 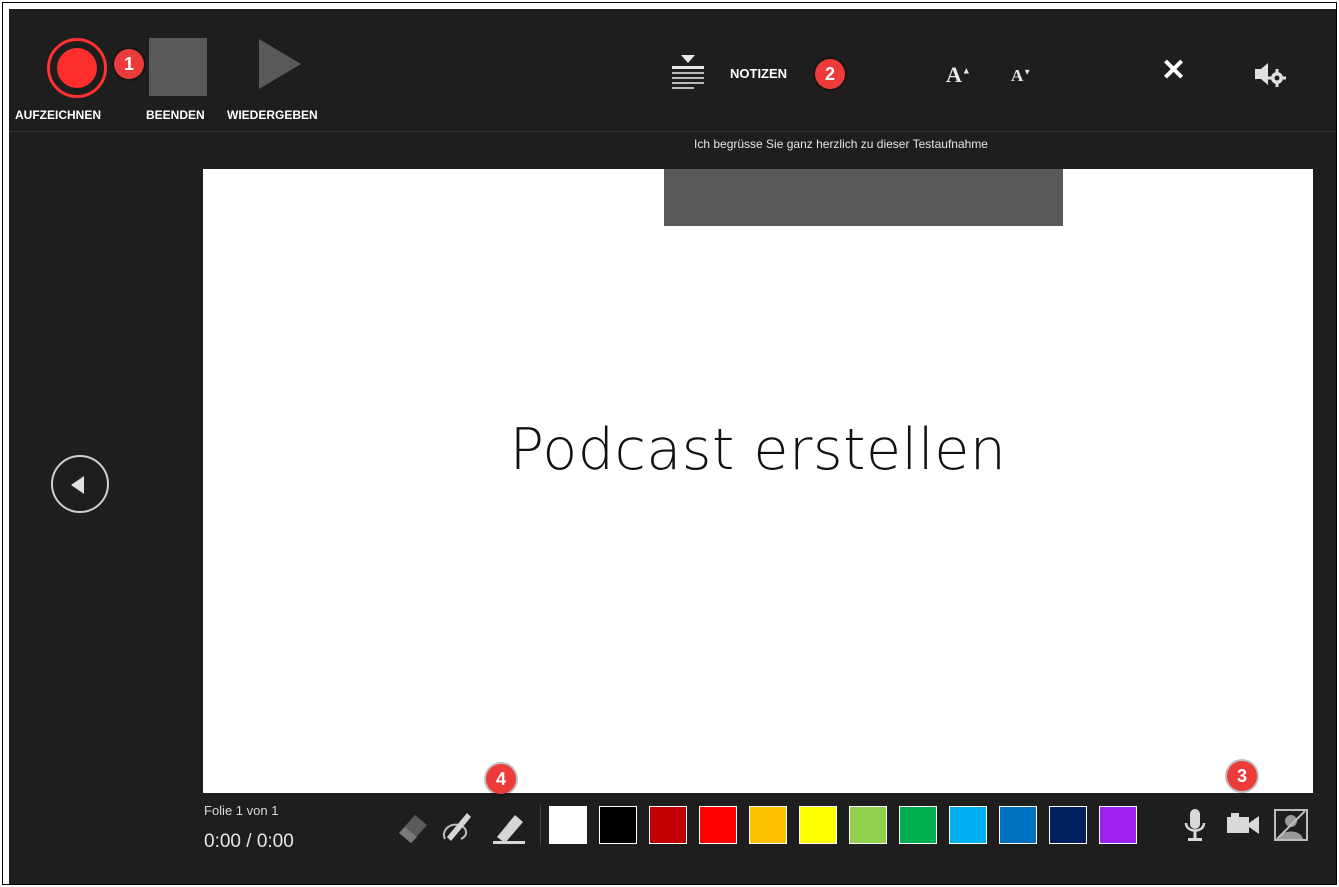 What do you see at coordinates (1291, 825) in the screenshot?
I see `camera-preview-off-icon` at bounding box center [1291, 825].